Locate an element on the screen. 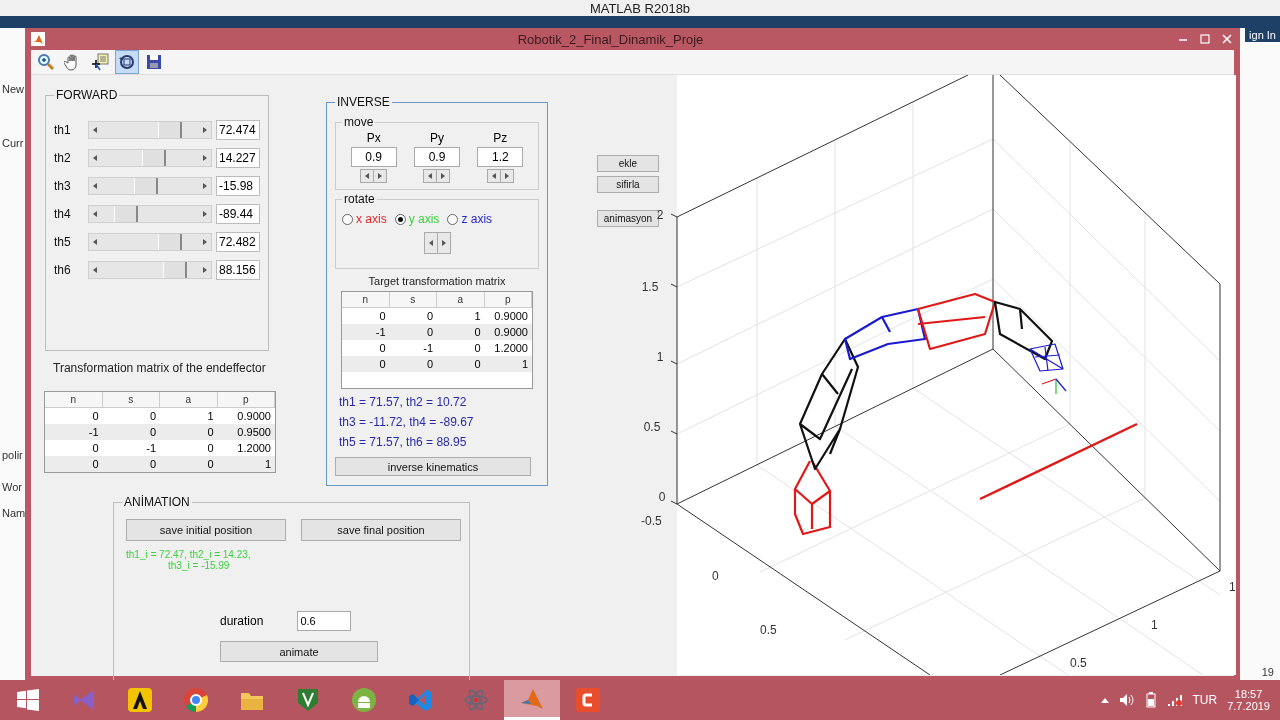 The width and height of the screenshot is (1280, 720). angle-field: 72.482 is located at coordinates (238, 242).